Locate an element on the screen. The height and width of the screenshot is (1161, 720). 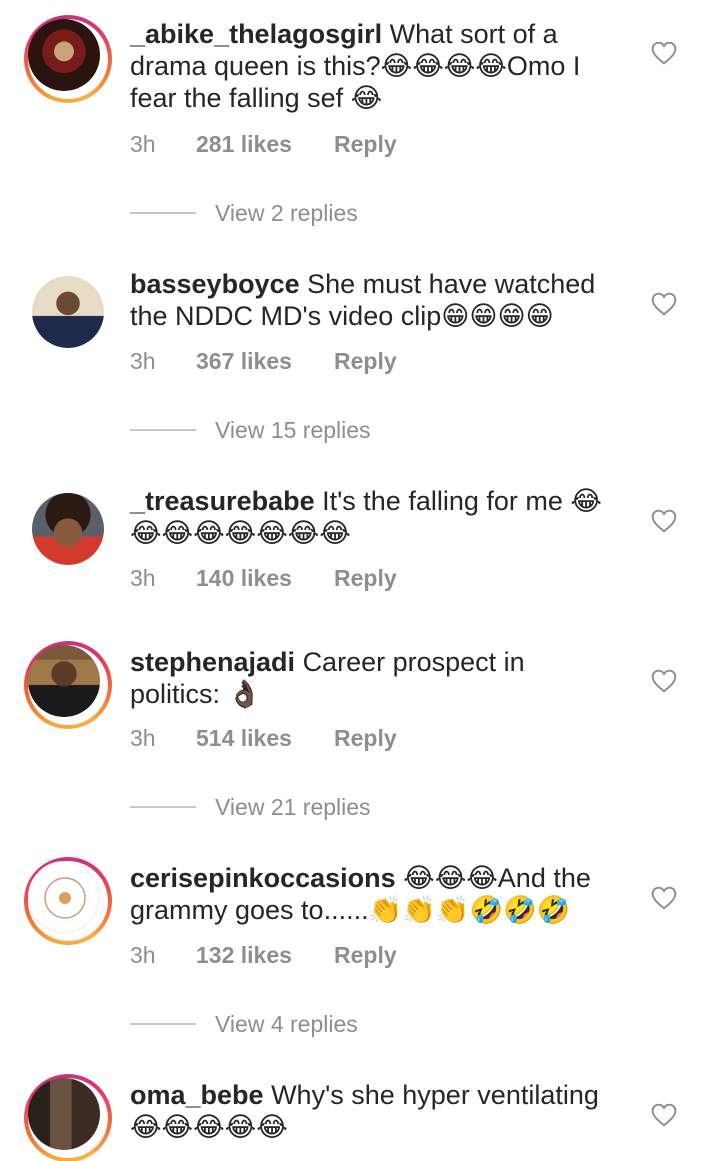
comment-likes: 140 likes is located at coordinates (265, 578).